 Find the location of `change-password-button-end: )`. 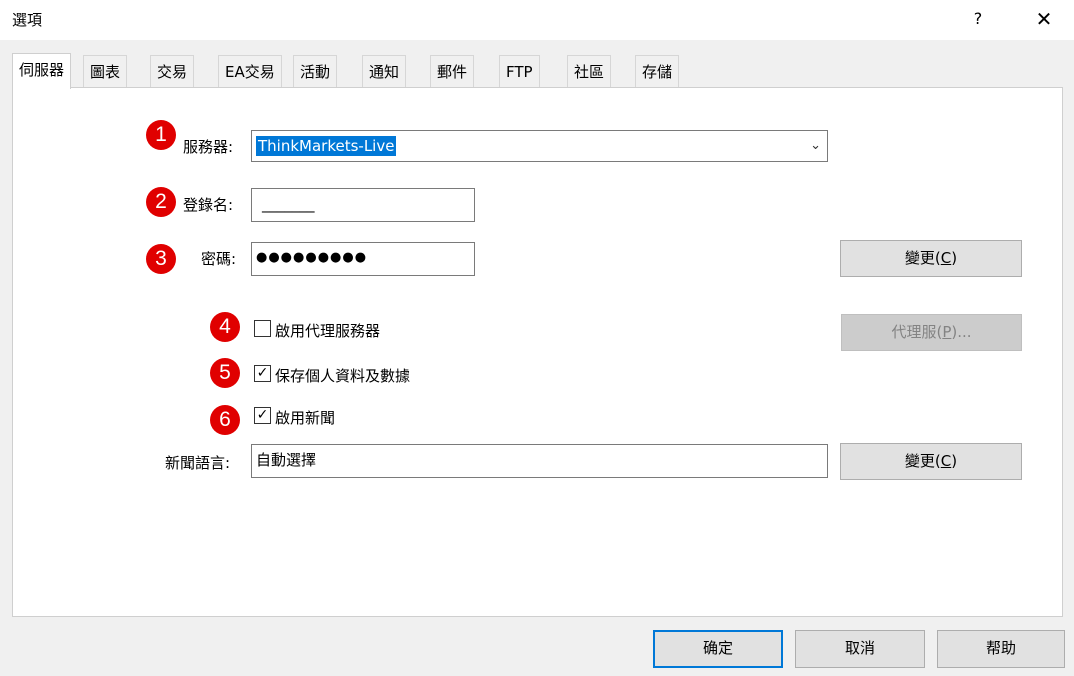

change-password-button-end: ) is located at coordinates (954, 258).